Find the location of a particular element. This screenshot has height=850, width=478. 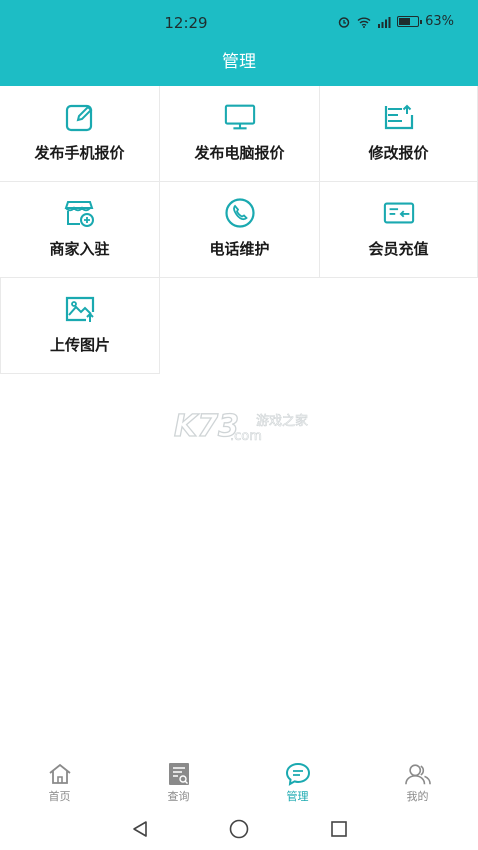

grid-item-phone-maintenance: 电话维护 is located at coordinates (240, 230).